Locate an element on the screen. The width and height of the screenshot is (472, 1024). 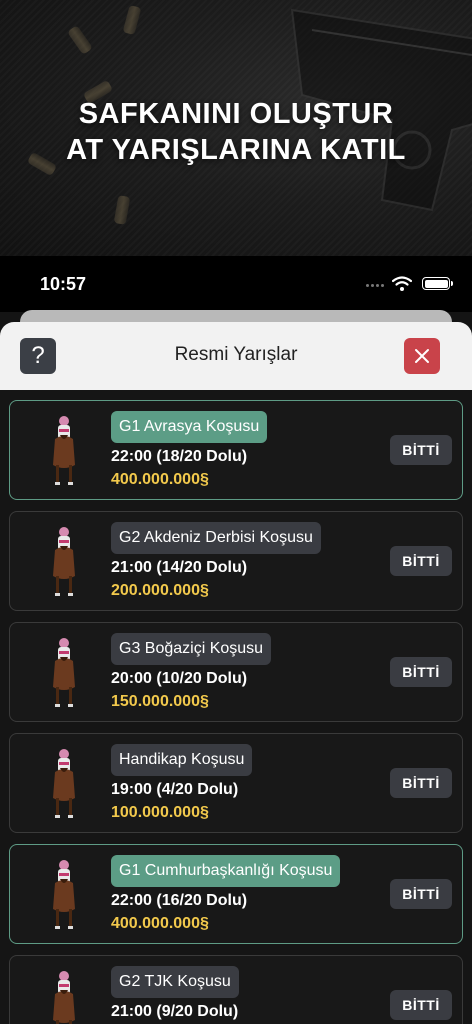
race-name: G2 TJK Koşusu is located at coordinates (175, 982).